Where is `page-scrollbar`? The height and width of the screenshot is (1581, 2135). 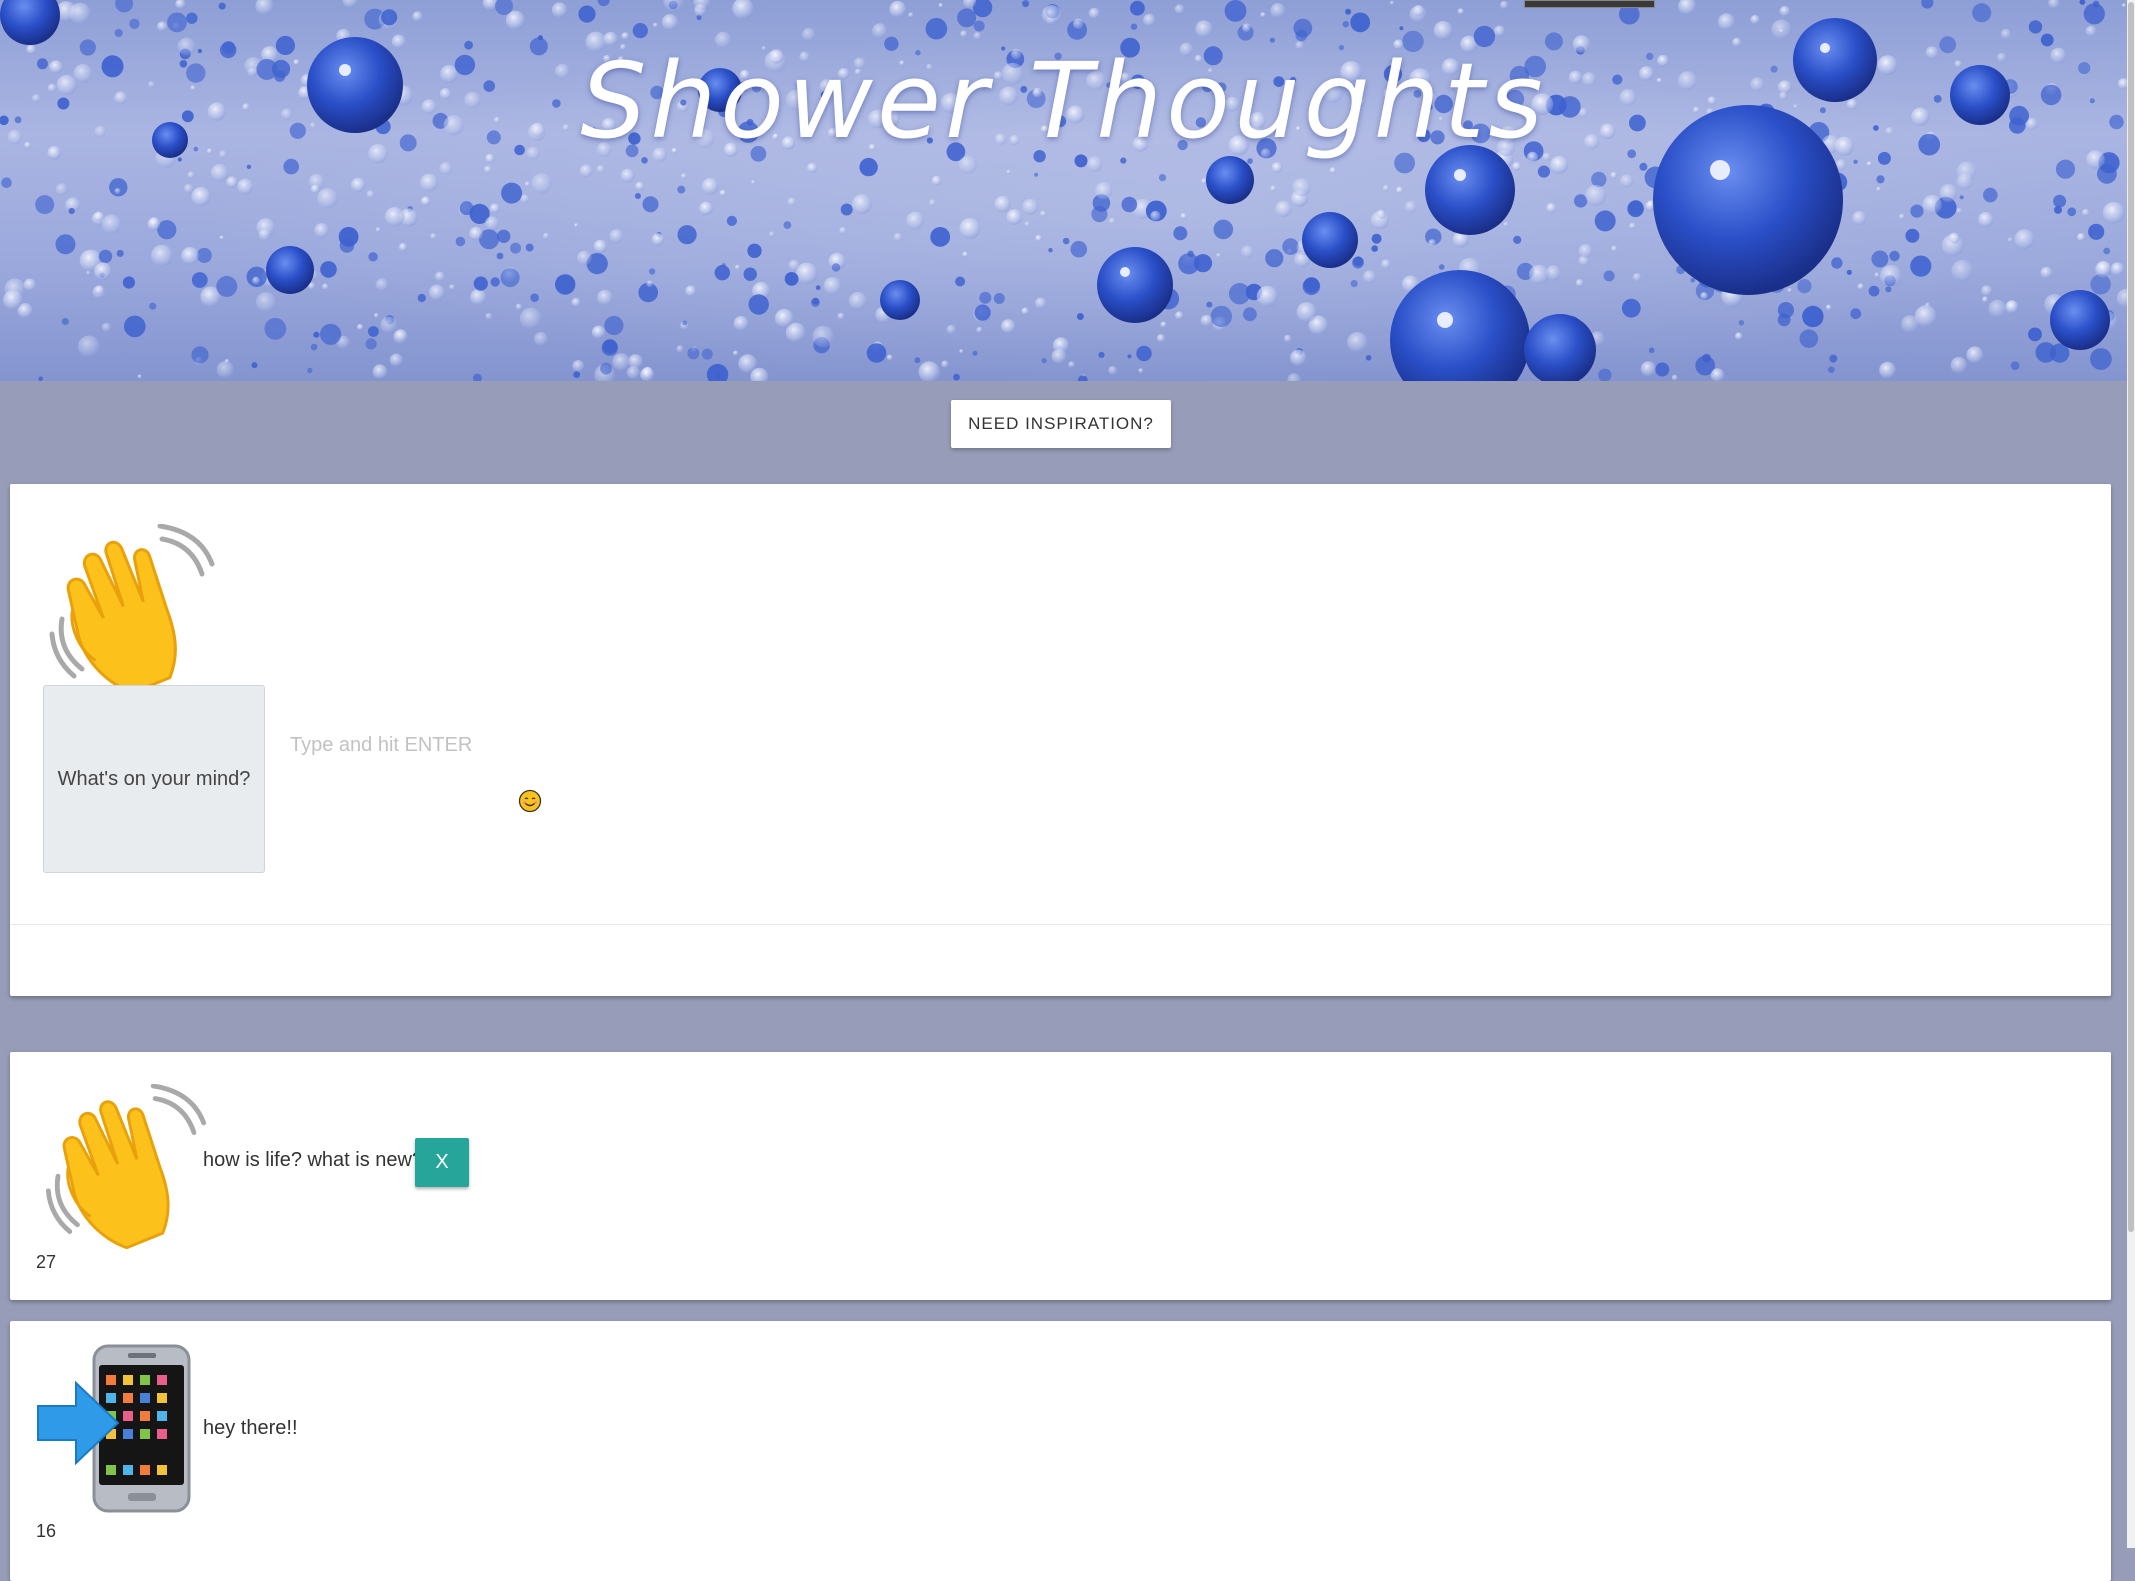
page-scrollbar is located at coordinates (2131, 774).